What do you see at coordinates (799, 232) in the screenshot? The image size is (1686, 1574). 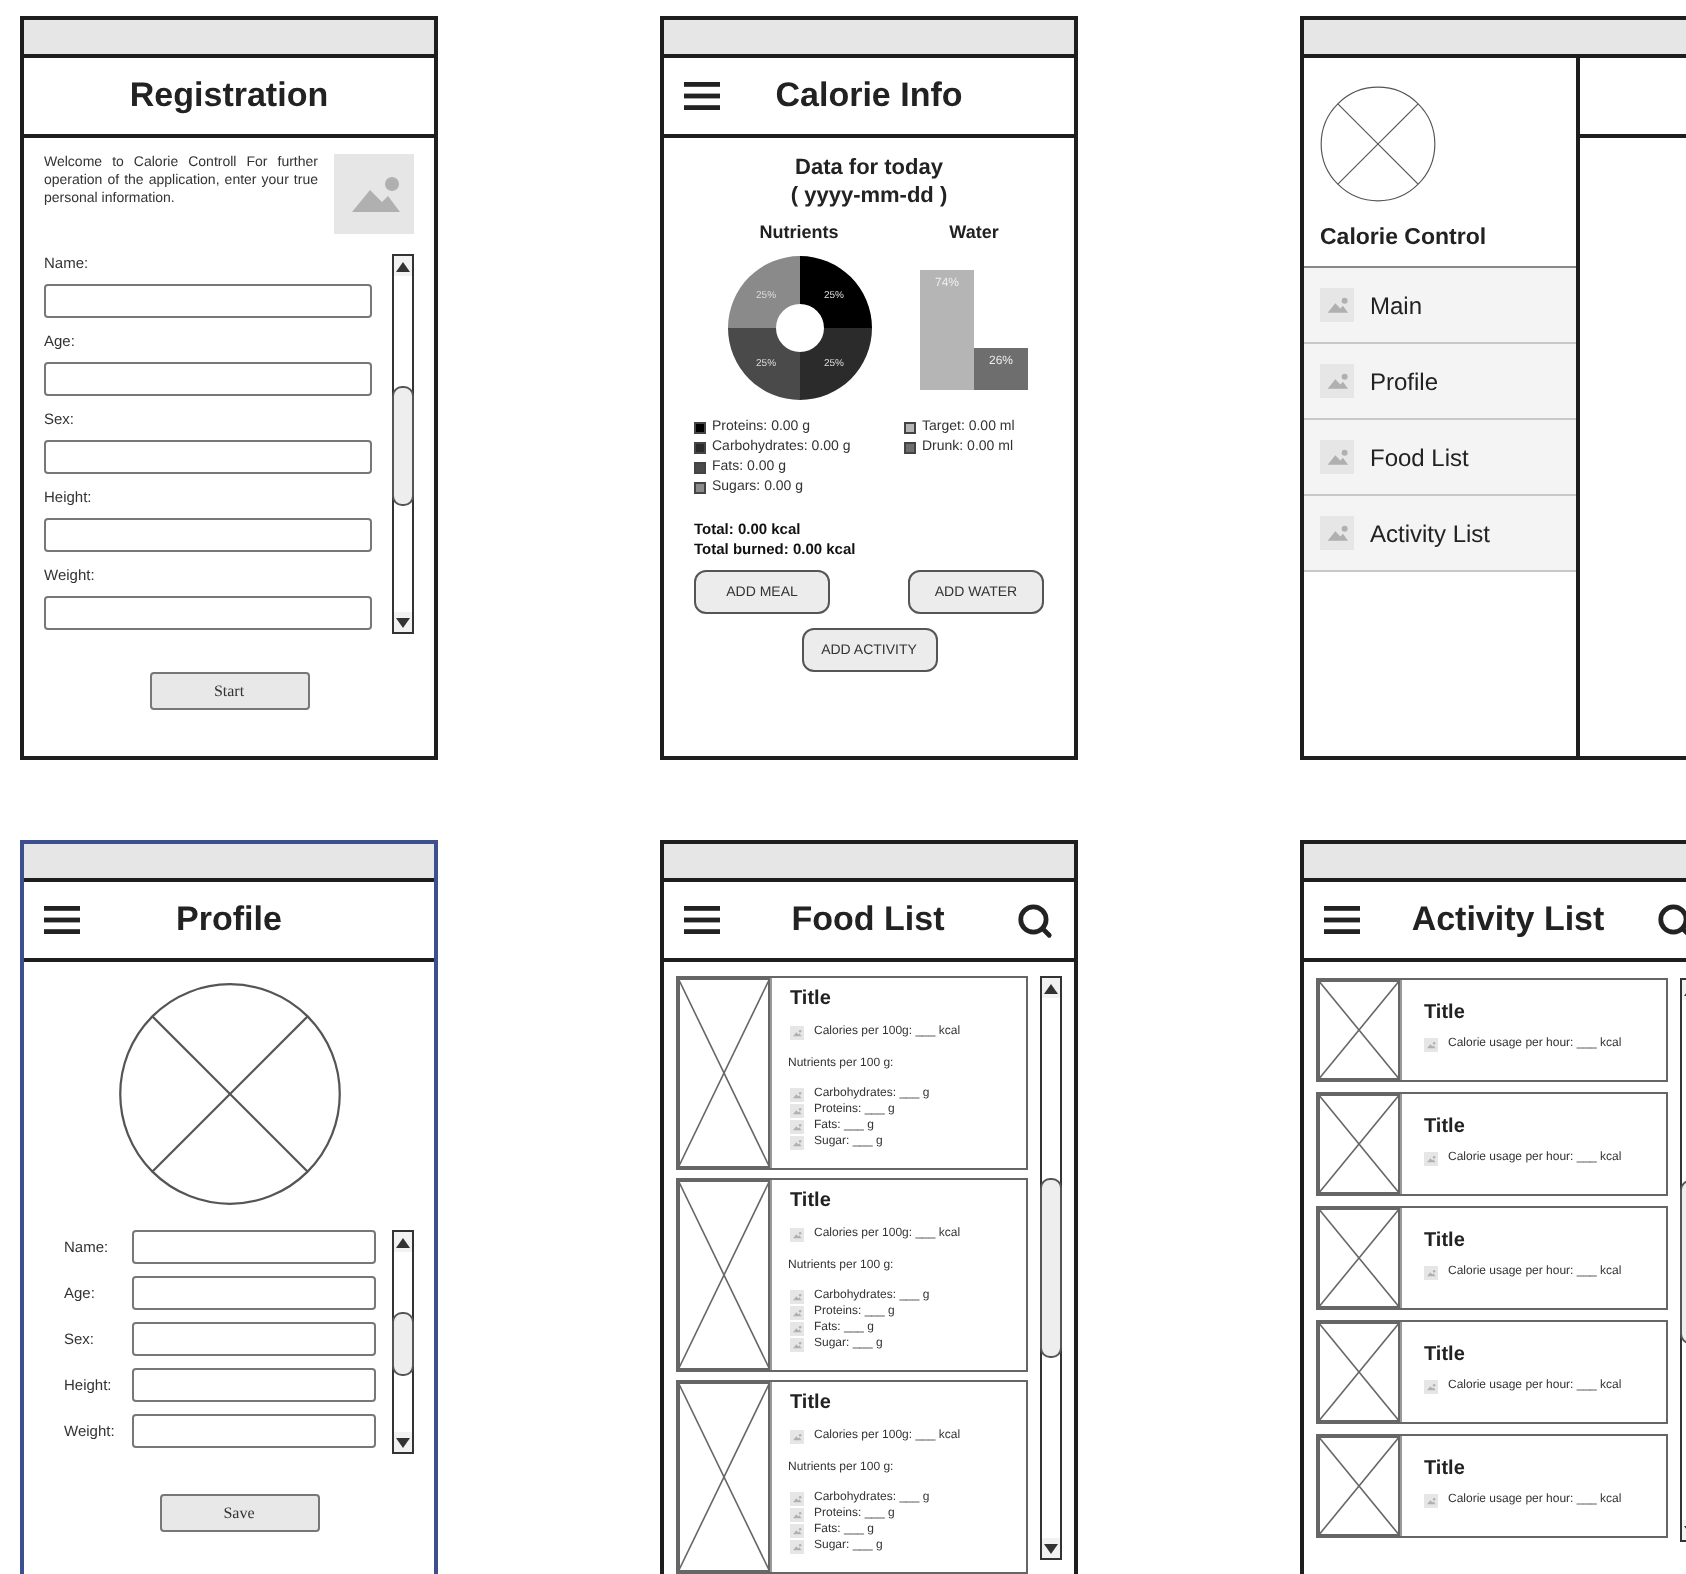 I see `chart-title: Nutrients` at bounding box center [799, 232].